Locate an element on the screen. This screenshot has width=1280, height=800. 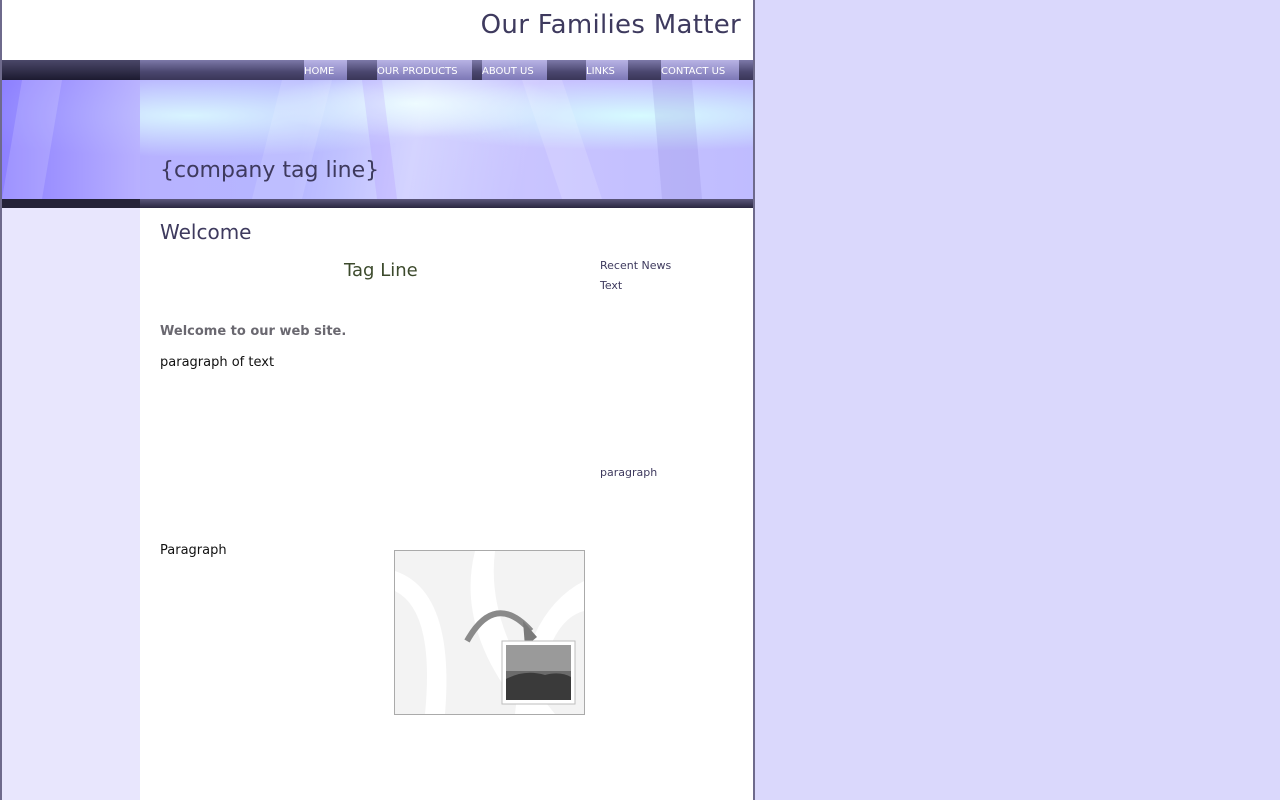
company-tagline: {company tag line} is located at coordinates (270, 170).